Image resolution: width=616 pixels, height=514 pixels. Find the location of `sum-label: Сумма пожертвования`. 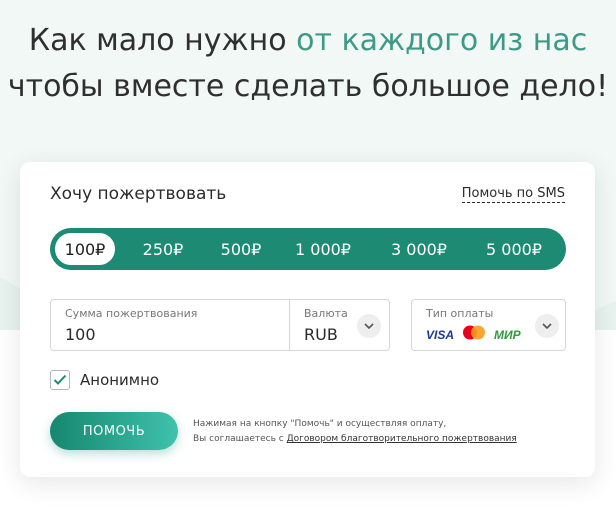

sum-label: Сумма пожертвования is located at coordinates (131, 313).